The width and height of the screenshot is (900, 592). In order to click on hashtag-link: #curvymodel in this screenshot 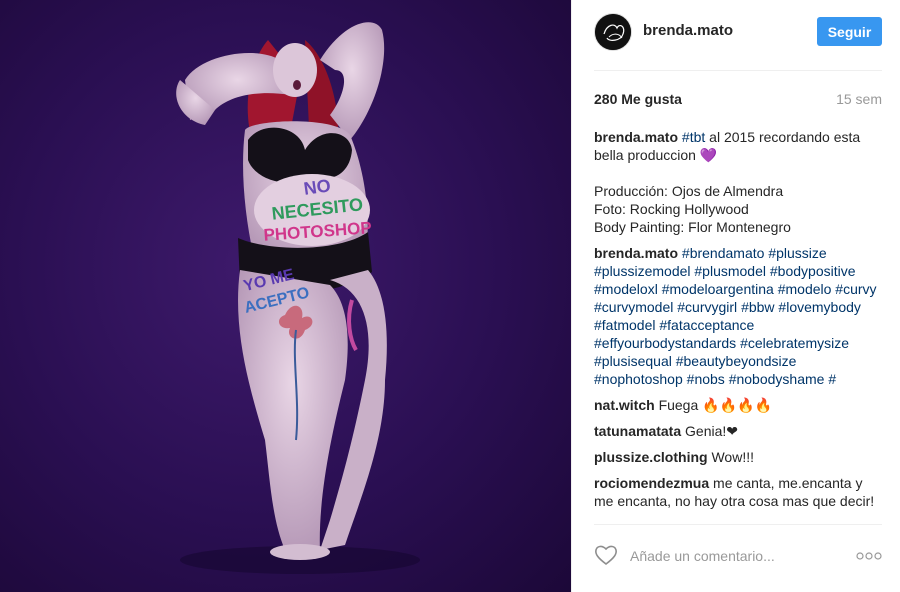, I will do `click(633, 307)`.